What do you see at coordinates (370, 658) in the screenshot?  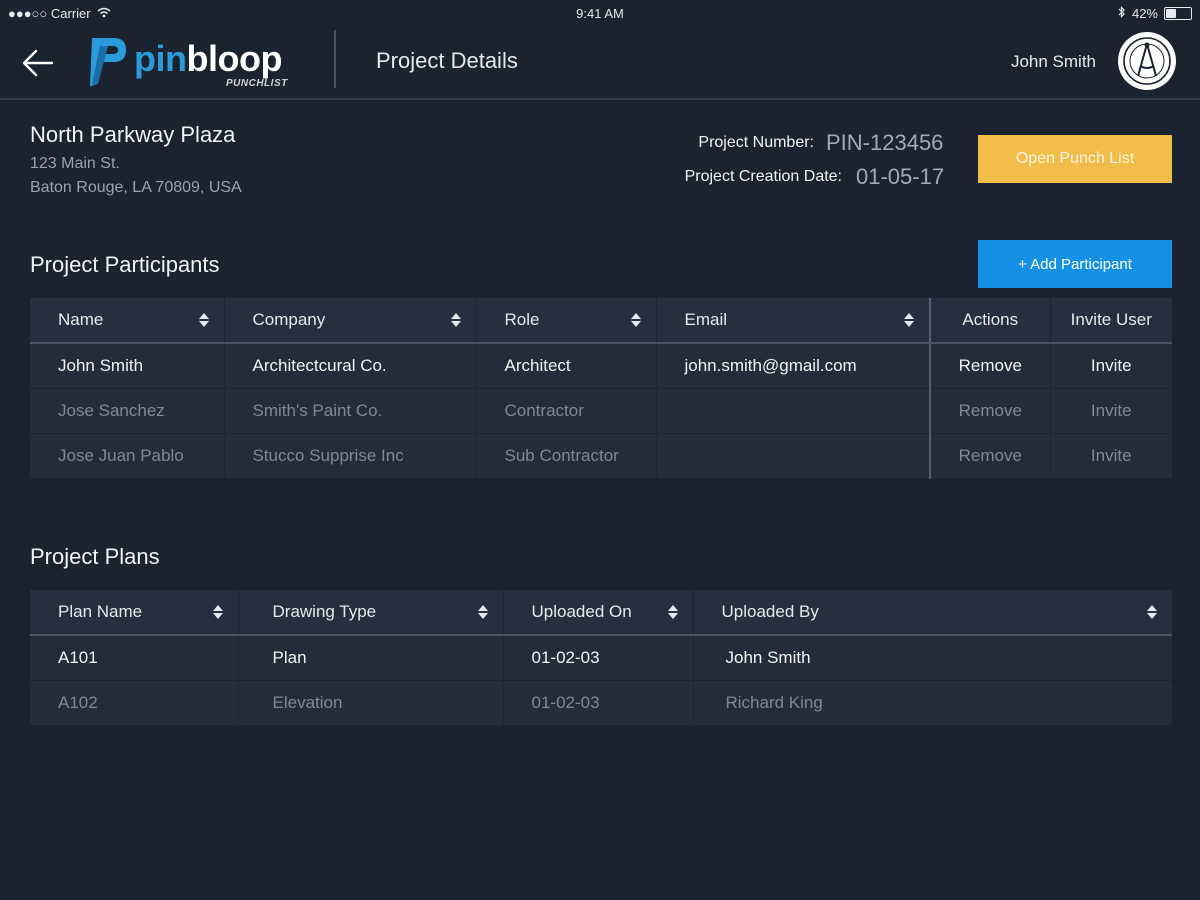 I see `cell-drawing-type: Plan` at bounding box center [370, 658].